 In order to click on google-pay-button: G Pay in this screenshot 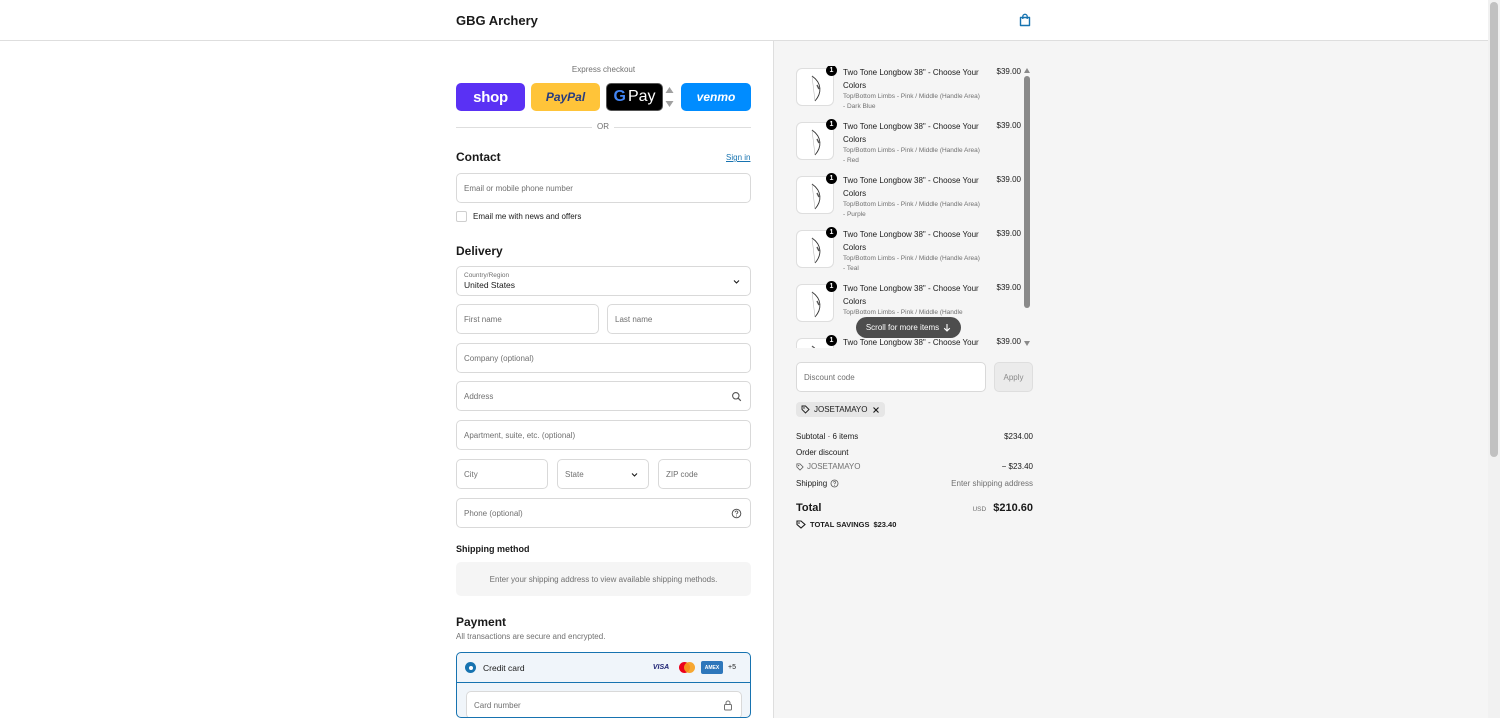, I will do `click(634, 97)`.